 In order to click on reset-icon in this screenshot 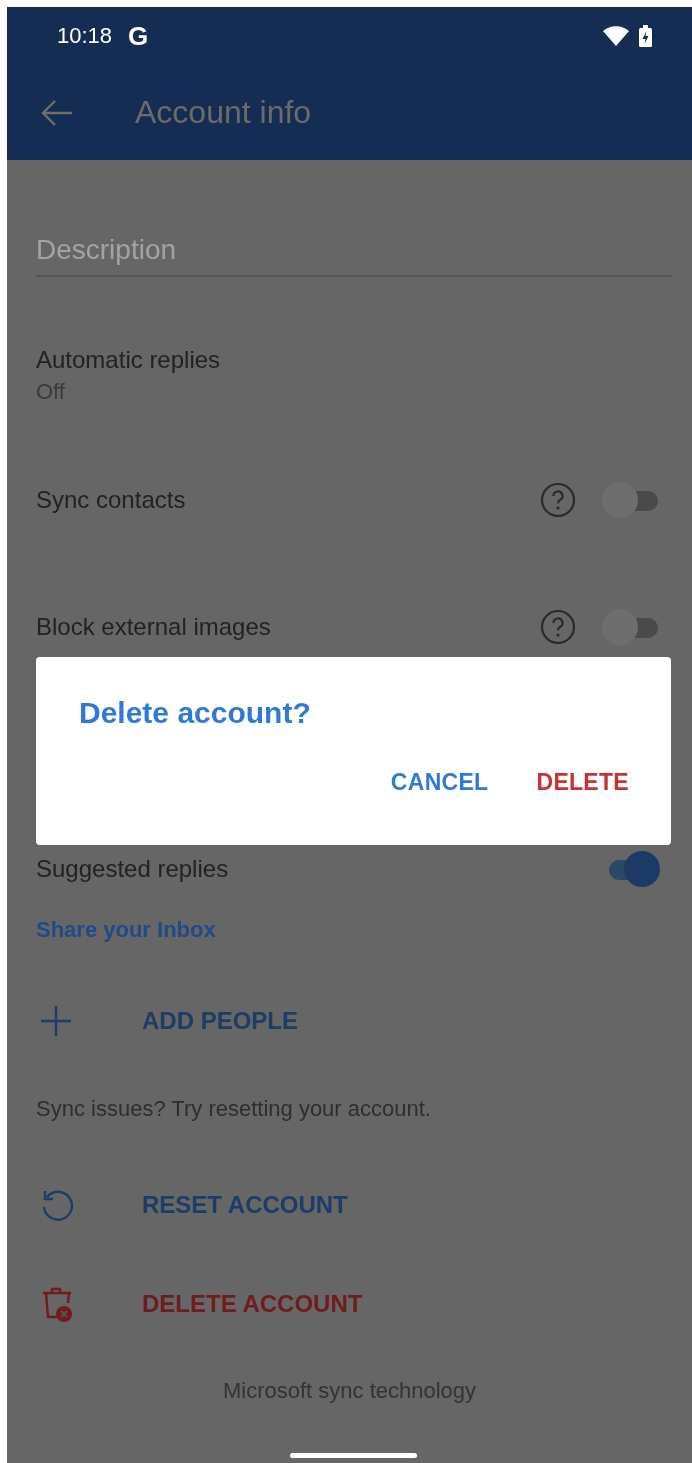, I will do `click(57, 1205)`.